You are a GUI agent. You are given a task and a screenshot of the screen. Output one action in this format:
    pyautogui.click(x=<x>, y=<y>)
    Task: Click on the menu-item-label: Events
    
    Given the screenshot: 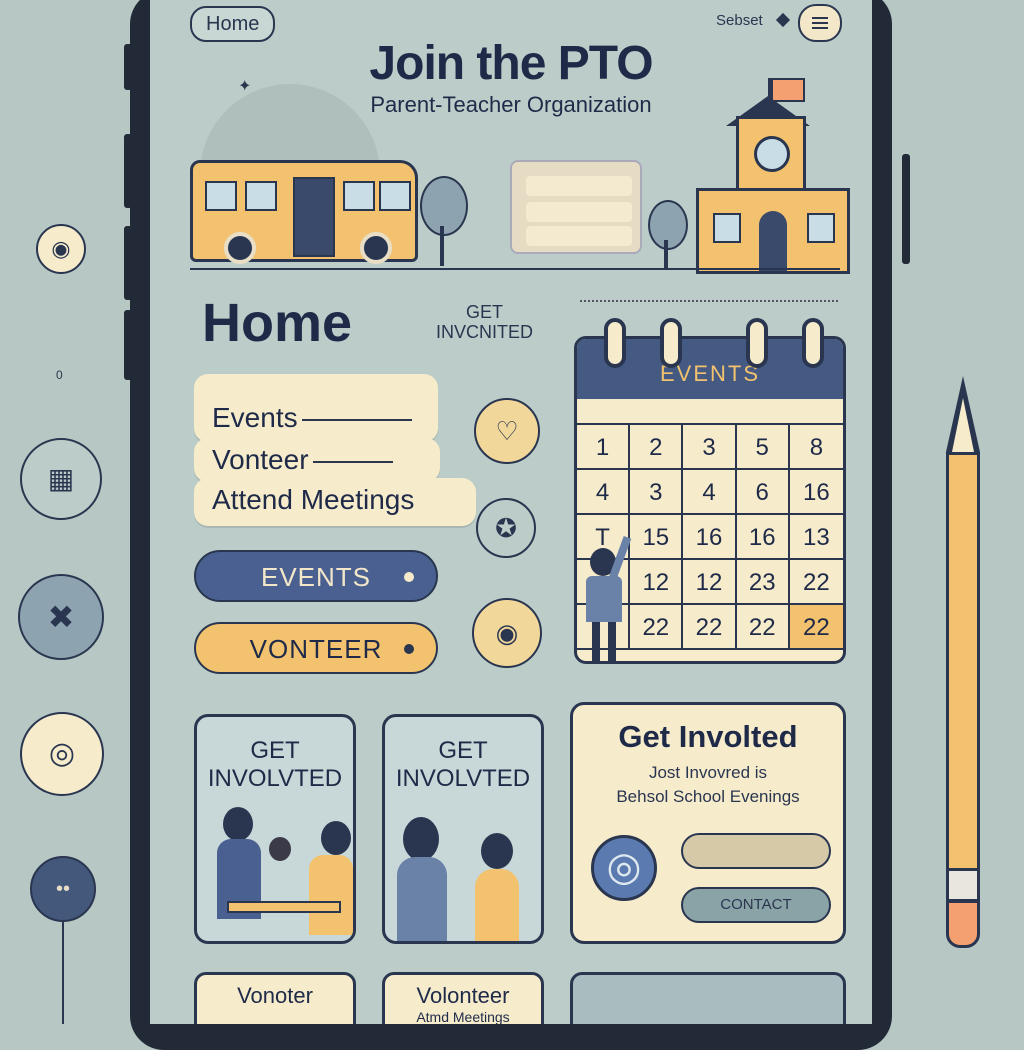 What is the action you would take?
    pyautogui.click(x=255, y=417)
    